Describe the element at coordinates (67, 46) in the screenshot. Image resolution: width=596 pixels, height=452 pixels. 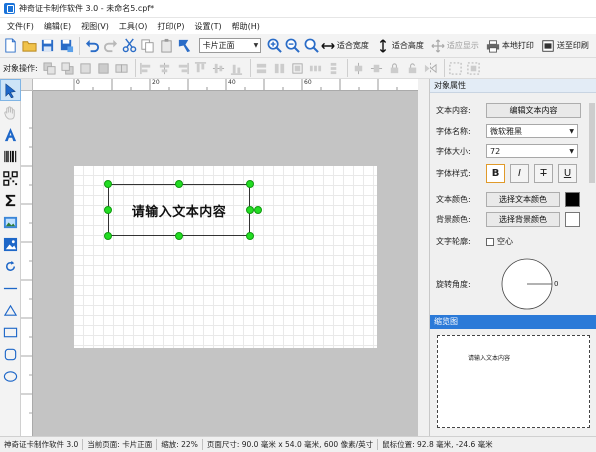
I see `save-as-icon` at that location.